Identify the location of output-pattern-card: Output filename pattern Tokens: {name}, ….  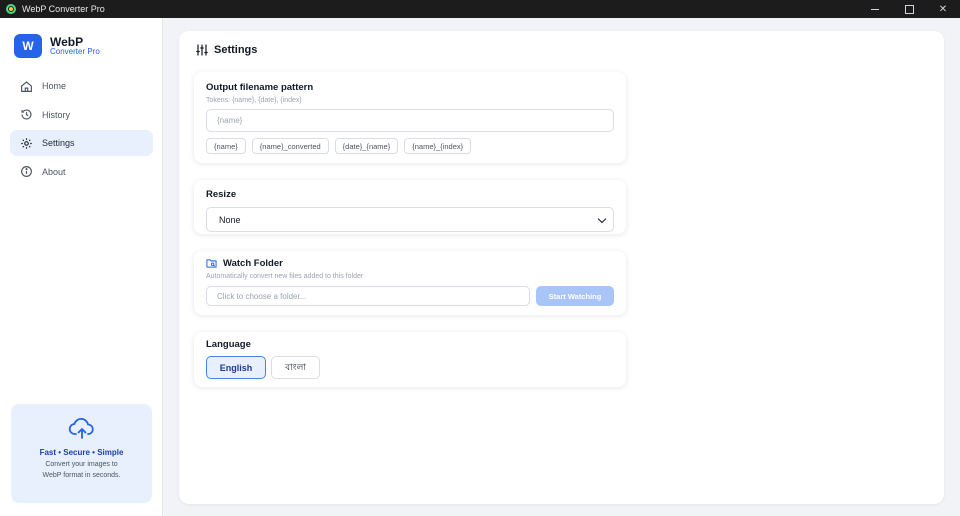
(410, 117).